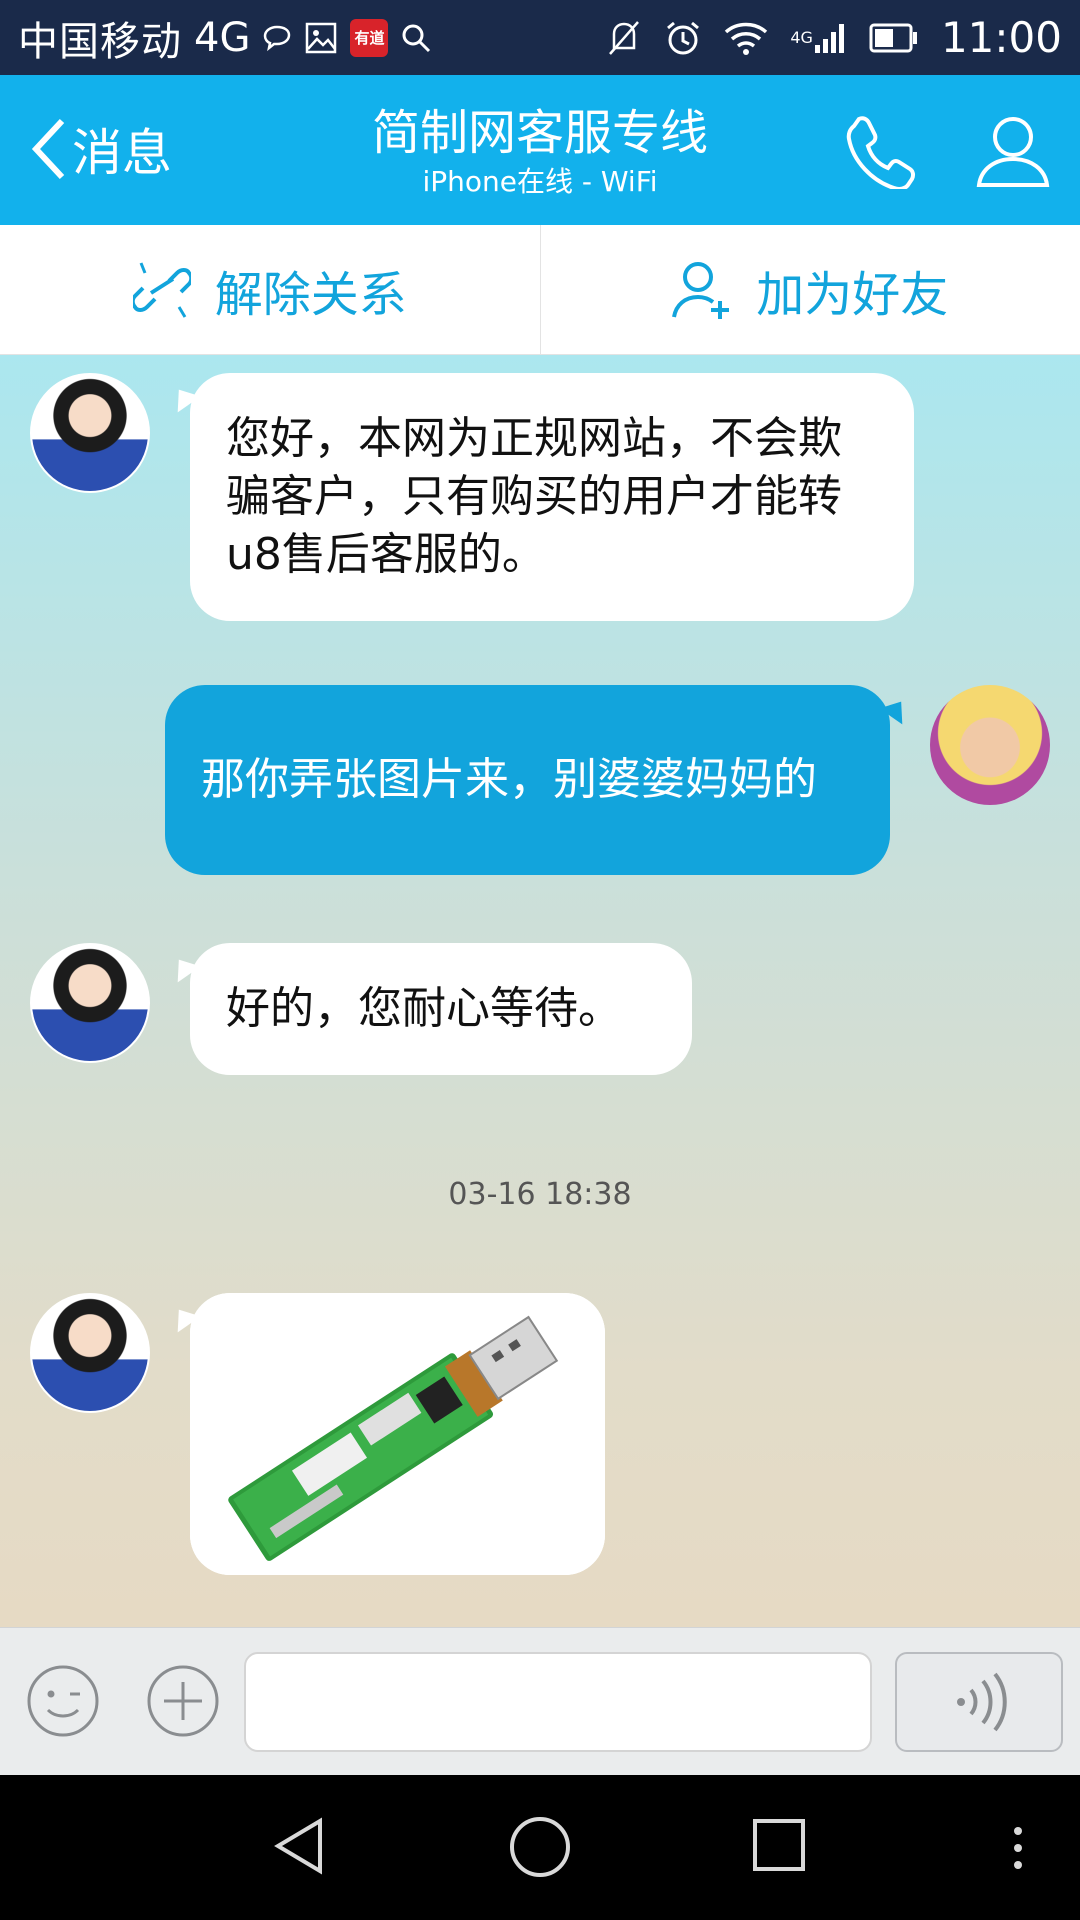 This screenshot has height=1920, width=1080. I want to click on chat-header: 消息 简制网客服专线 iPhone在线 - WiFi, so click(540, 150).